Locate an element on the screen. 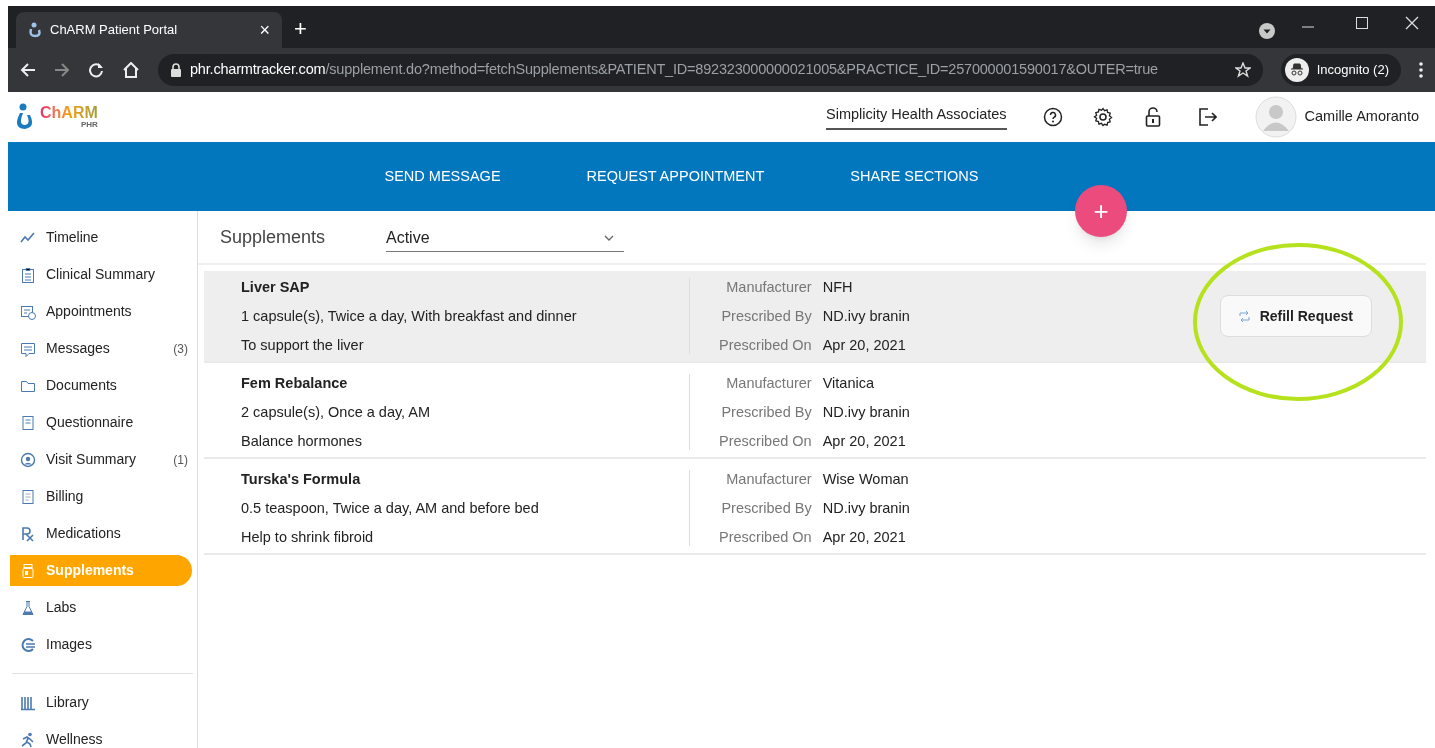 The height and width of the screenshot is (748, 1435). refill-request-button: Refill Request is located at coordinates (1295, 316).